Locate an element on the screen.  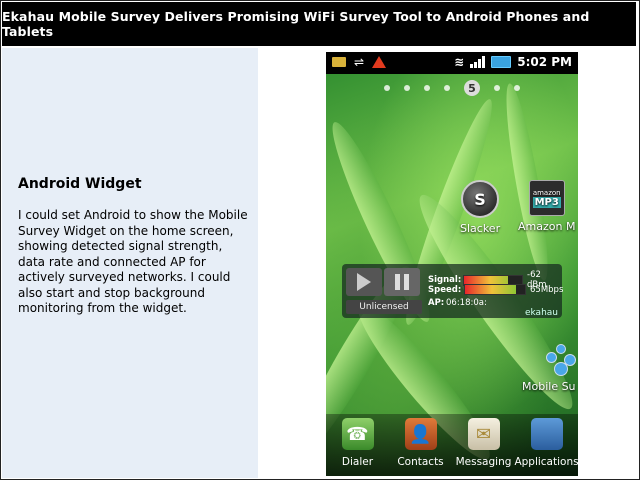
status-time: 5:02 PM is located at coordinates (544, 62).